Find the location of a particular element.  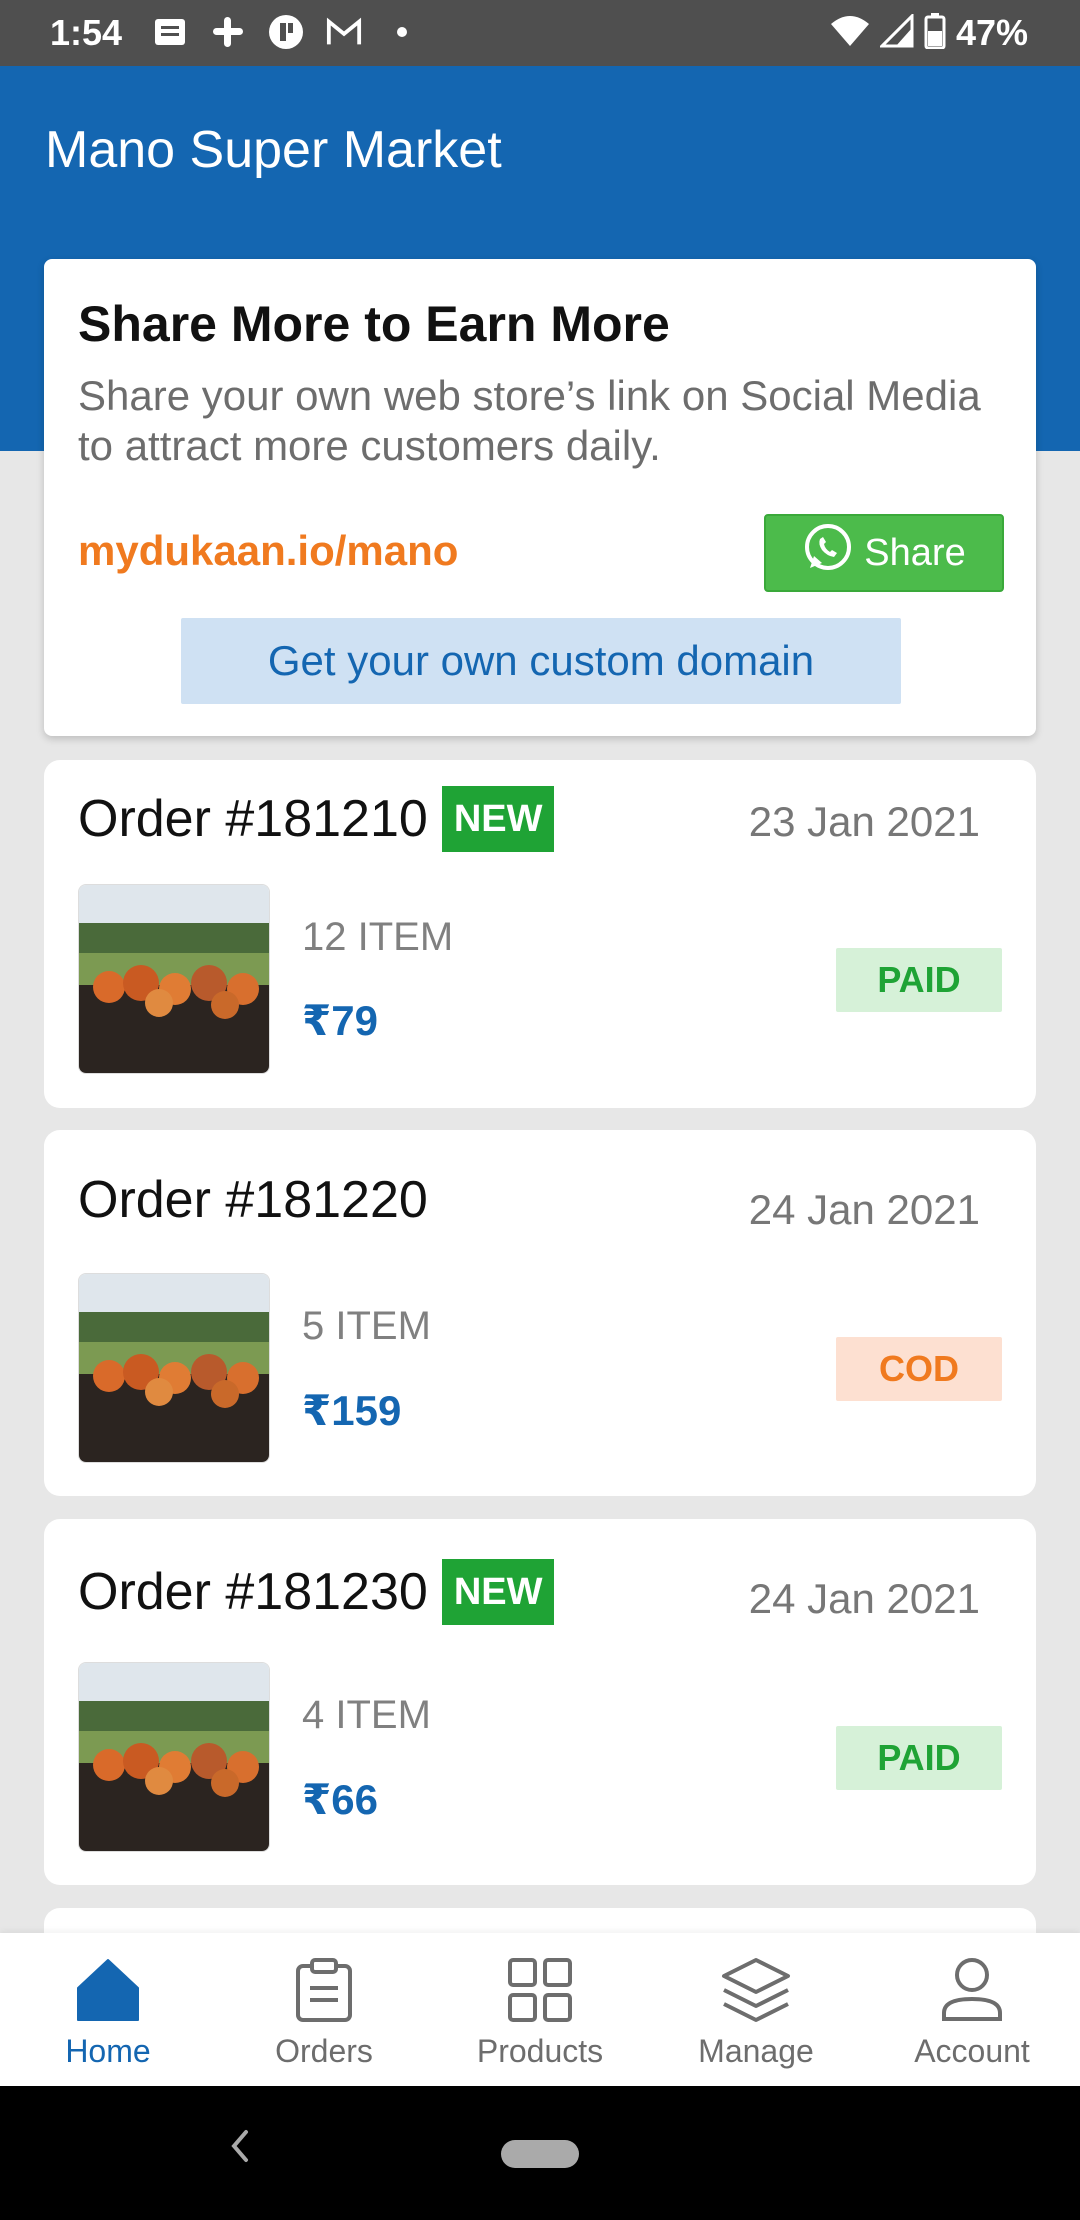

grid-icon is located at coordinates (540, 1990).